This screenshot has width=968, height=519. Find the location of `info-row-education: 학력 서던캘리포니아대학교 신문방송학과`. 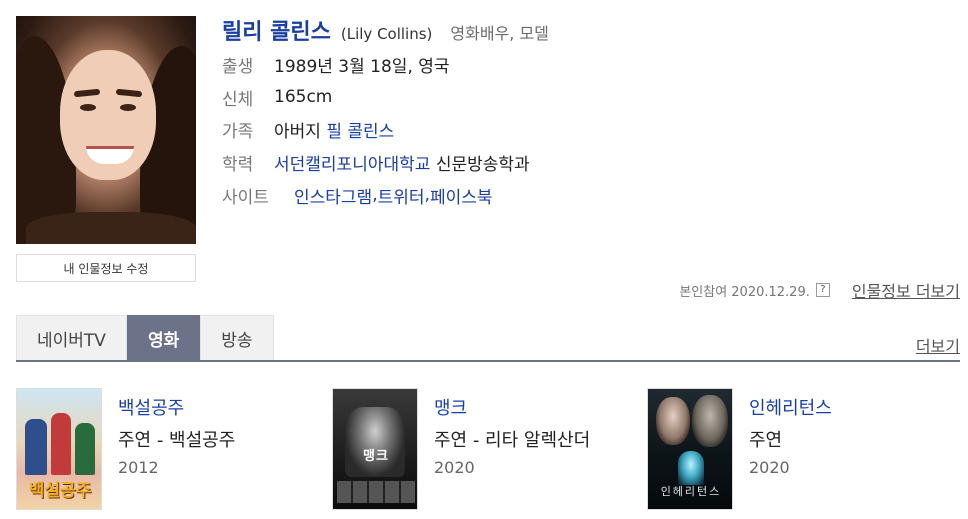

info-row-education: 학력 서던캘리포니아대학교 신문방송학과 is located at coordinates (376, 162).